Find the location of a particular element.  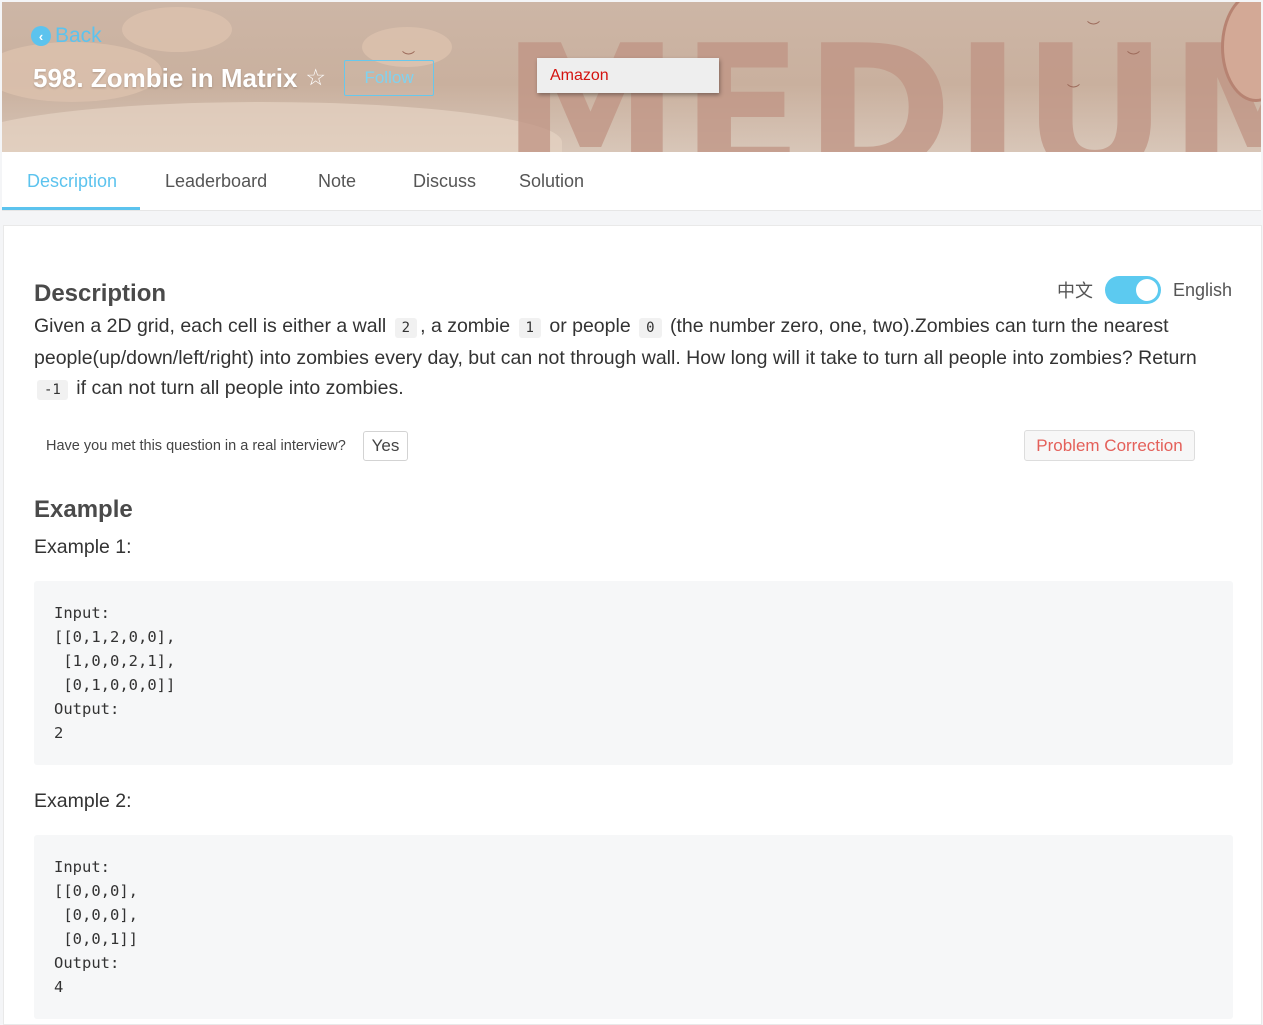

lang-english-label: English is located at coordinates (1202, 290).